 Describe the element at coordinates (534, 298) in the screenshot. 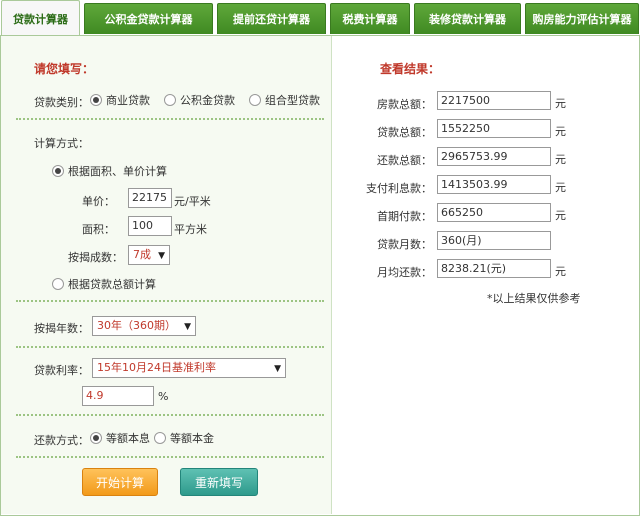

I see `results-note: *以上结果仅供参考` at that location.